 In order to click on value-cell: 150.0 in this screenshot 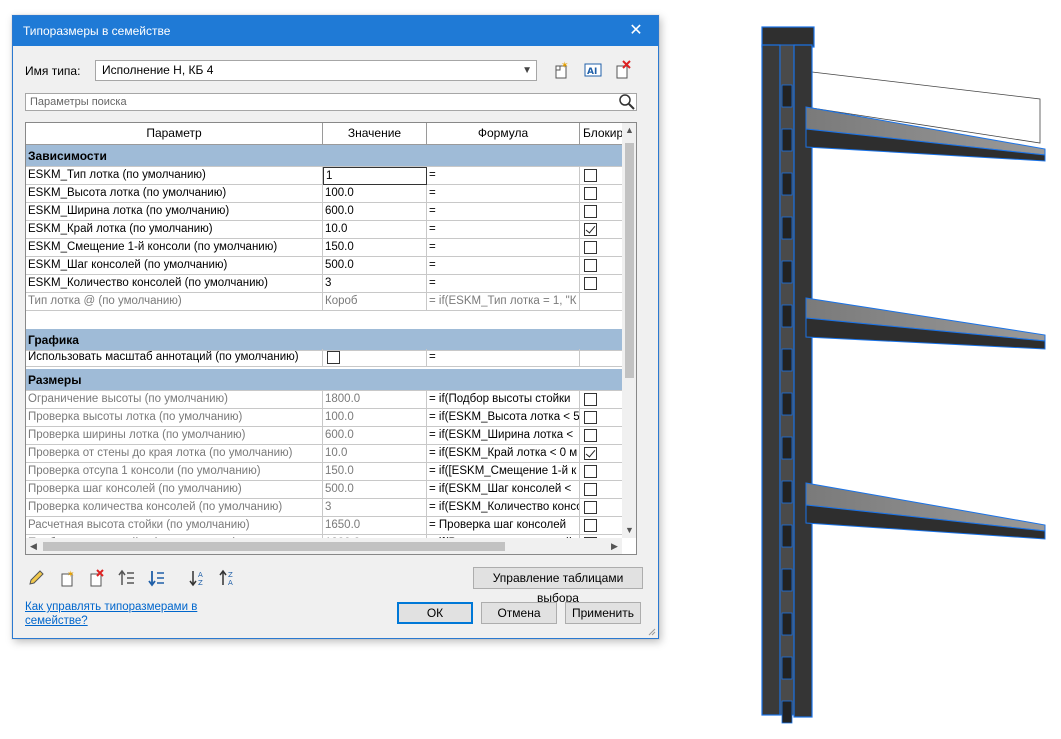, I will do `click(375, 472)`.